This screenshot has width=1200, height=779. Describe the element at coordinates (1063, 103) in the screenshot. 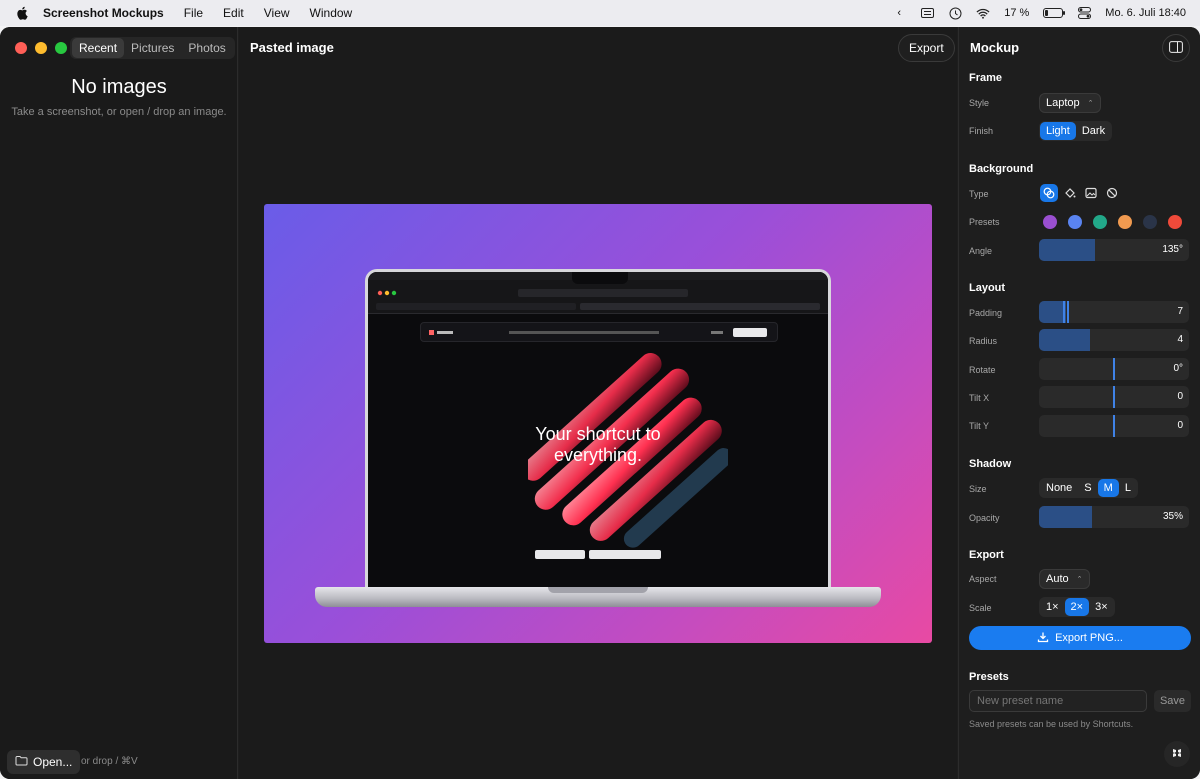

I see `style-select-value: Laptop` at that location.